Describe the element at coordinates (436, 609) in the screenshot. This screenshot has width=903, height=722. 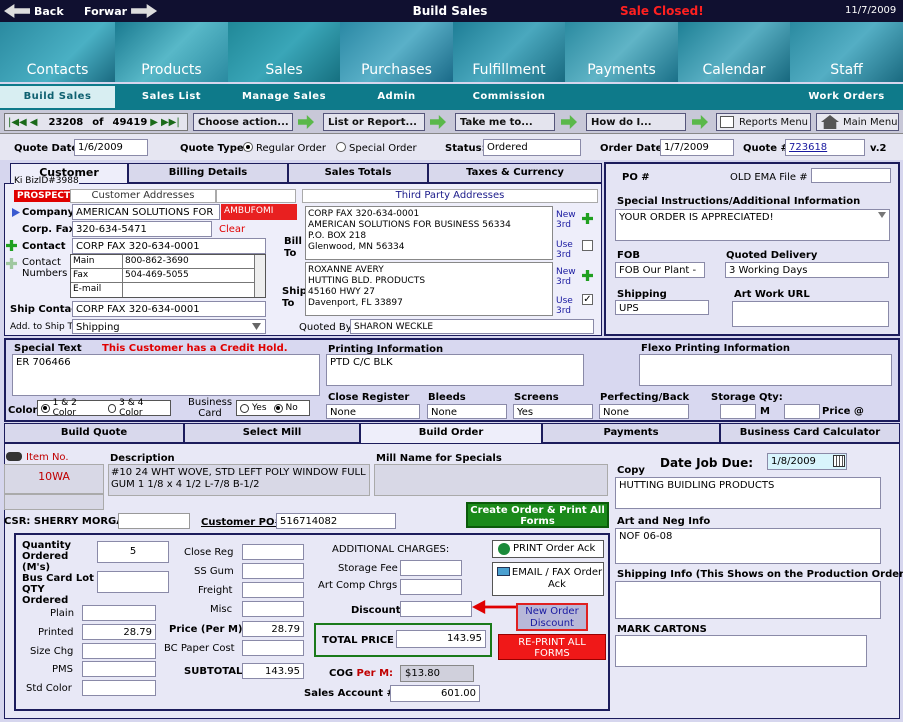
I see `discount-field` at that location.